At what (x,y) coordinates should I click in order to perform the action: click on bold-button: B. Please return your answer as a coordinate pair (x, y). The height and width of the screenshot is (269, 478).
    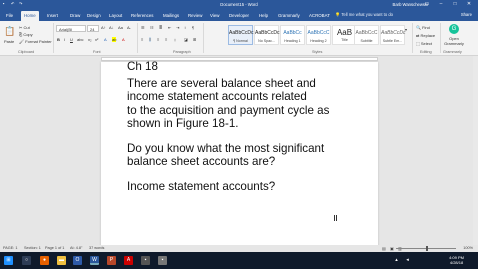
    Looking at the image, I should click on (58, 39).